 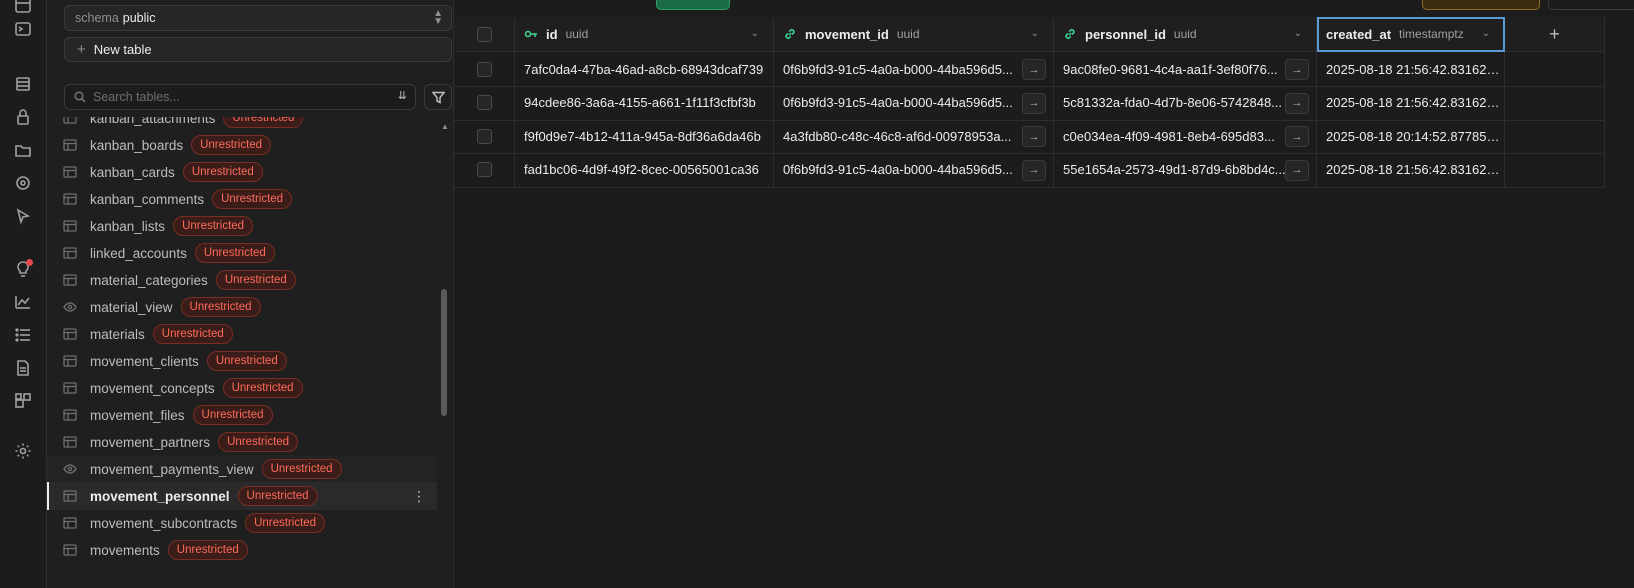 I want to click on rls-disabled-button, so click(x=1481, y=5).